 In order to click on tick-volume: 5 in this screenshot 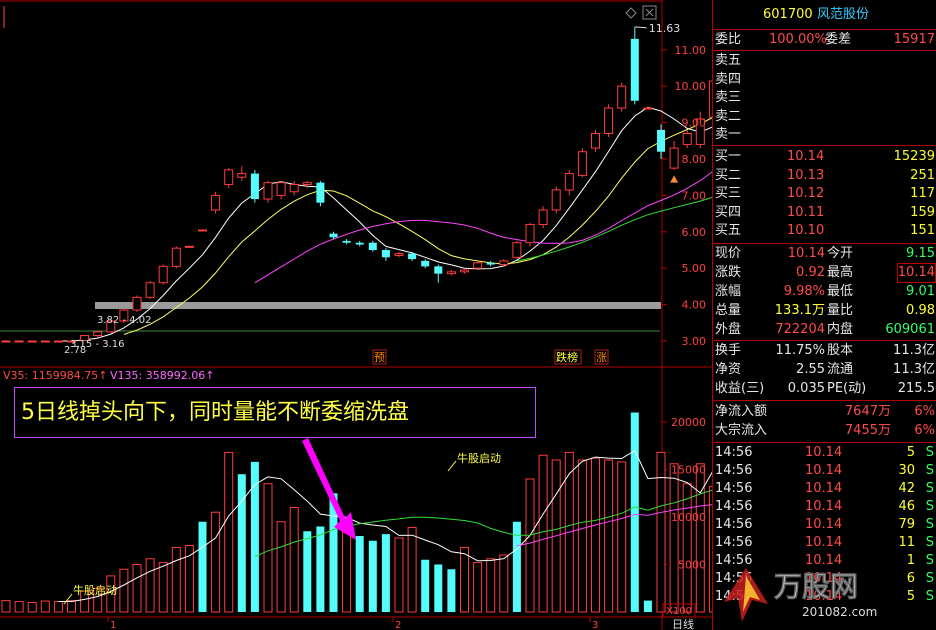, I will do `click(910, 452)`.